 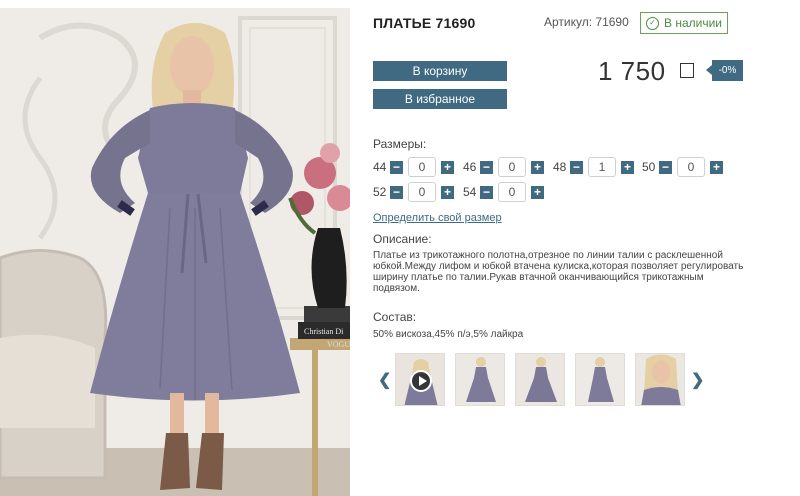 I want to click on currency-box-icon, so click(x=687, y=70).